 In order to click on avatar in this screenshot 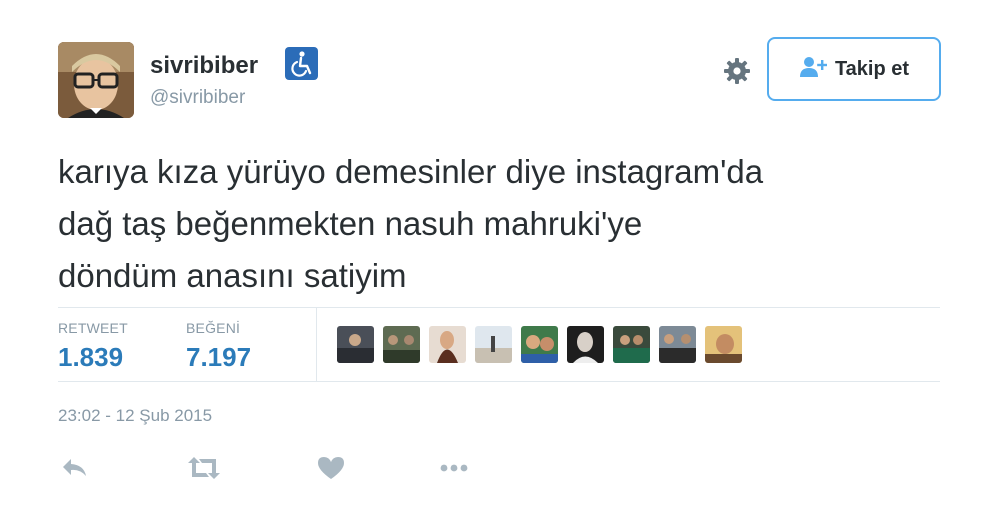, I will do `click(96, 80)`.